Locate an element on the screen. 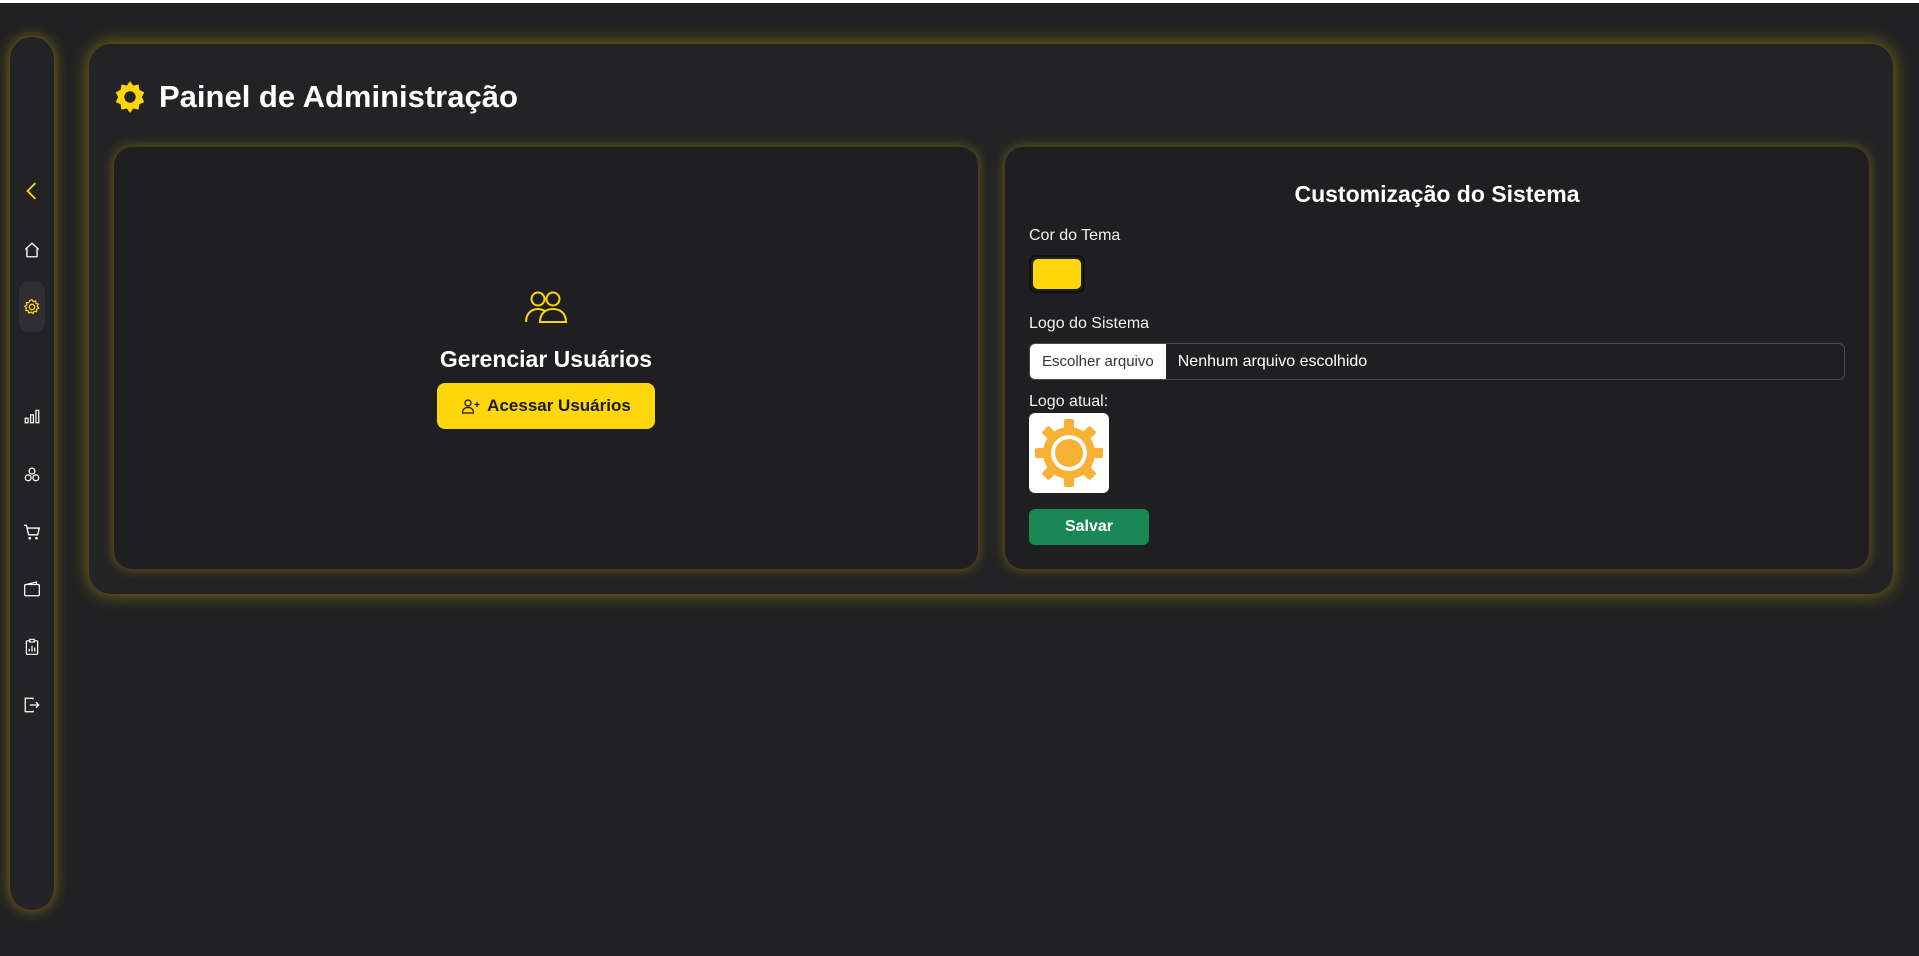  sidebar-item-home is located at coordinates (32, 250).